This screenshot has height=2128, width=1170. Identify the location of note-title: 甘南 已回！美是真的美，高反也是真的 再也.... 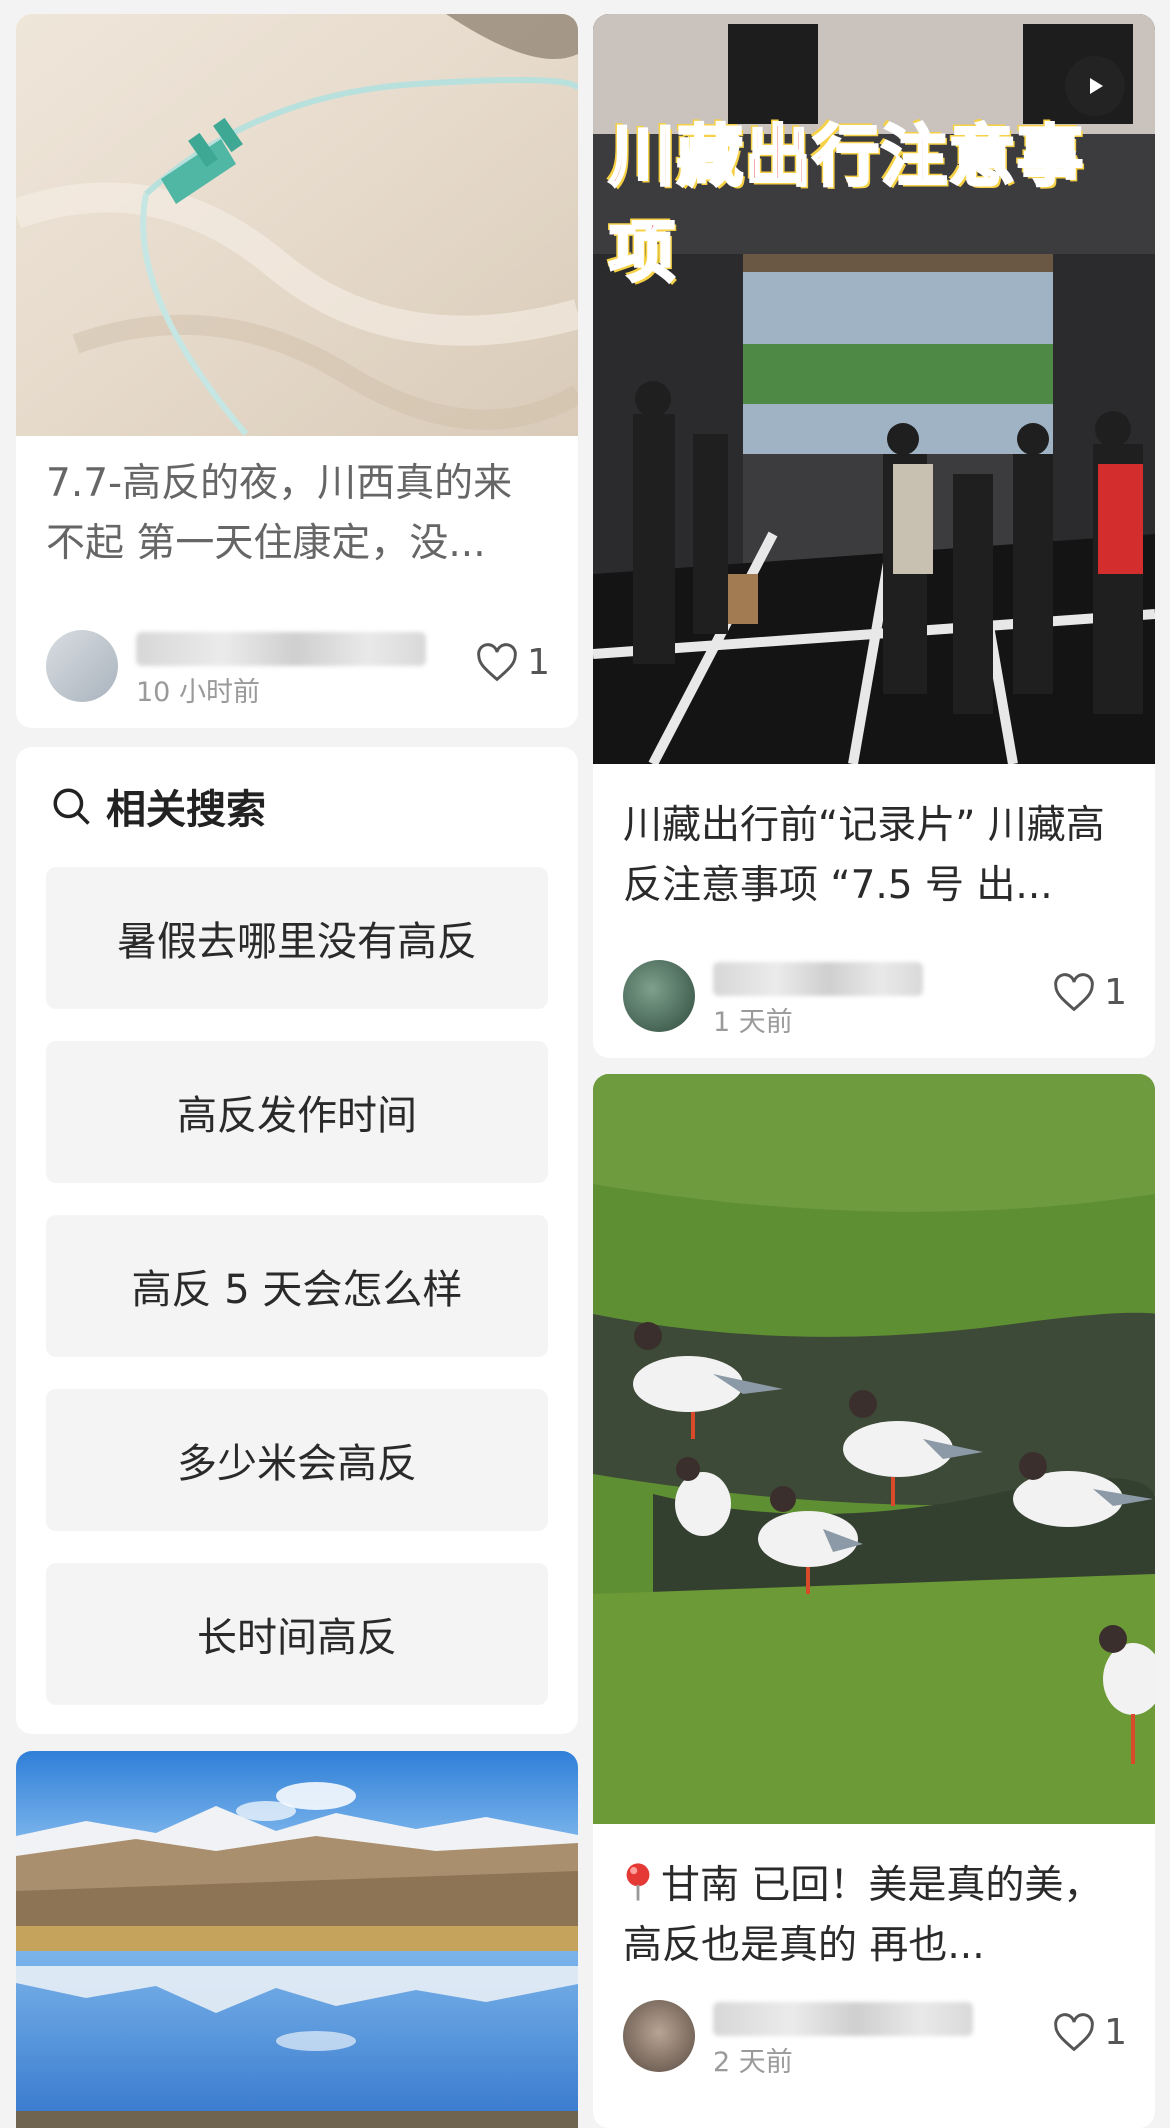
(875, 1916).